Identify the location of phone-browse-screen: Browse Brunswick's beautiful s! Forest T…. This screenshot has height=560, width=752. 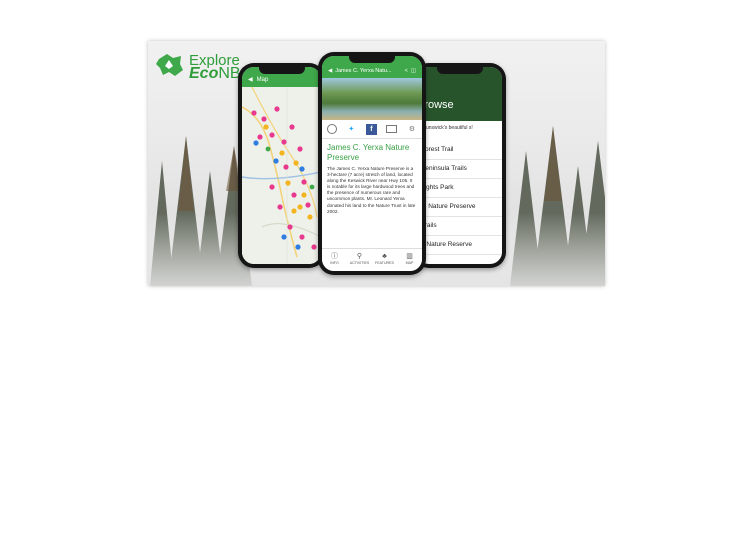
(459, 165).